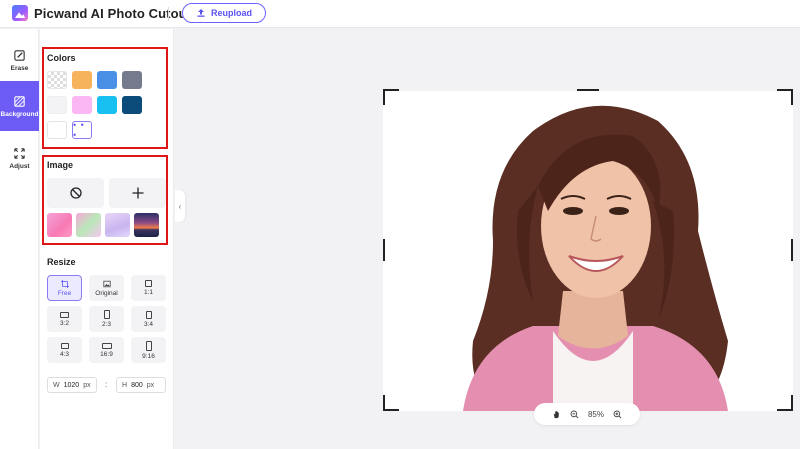 Image resolution: width=800 pixels, height=449 pixels. I want to click on rail-item-background: Background, so click(19, 106).